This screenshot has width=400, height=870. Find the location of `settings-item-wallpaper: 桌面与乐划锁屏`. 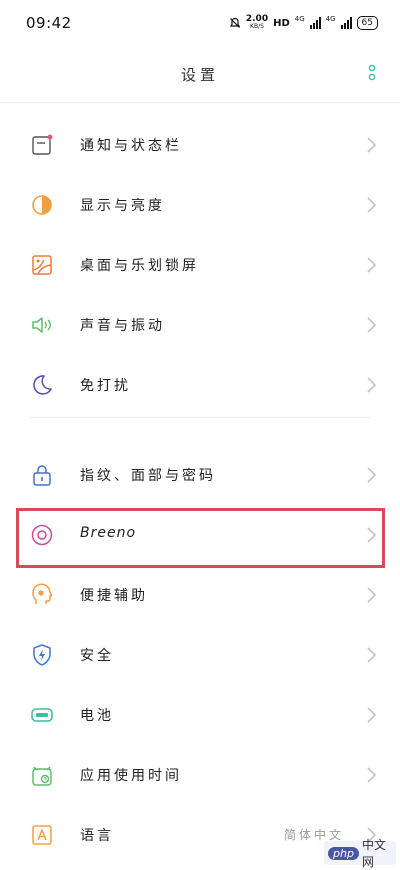

settings-item-wallpaper: 桌面与乐划锁屏 is located at coordinates (200, 265).